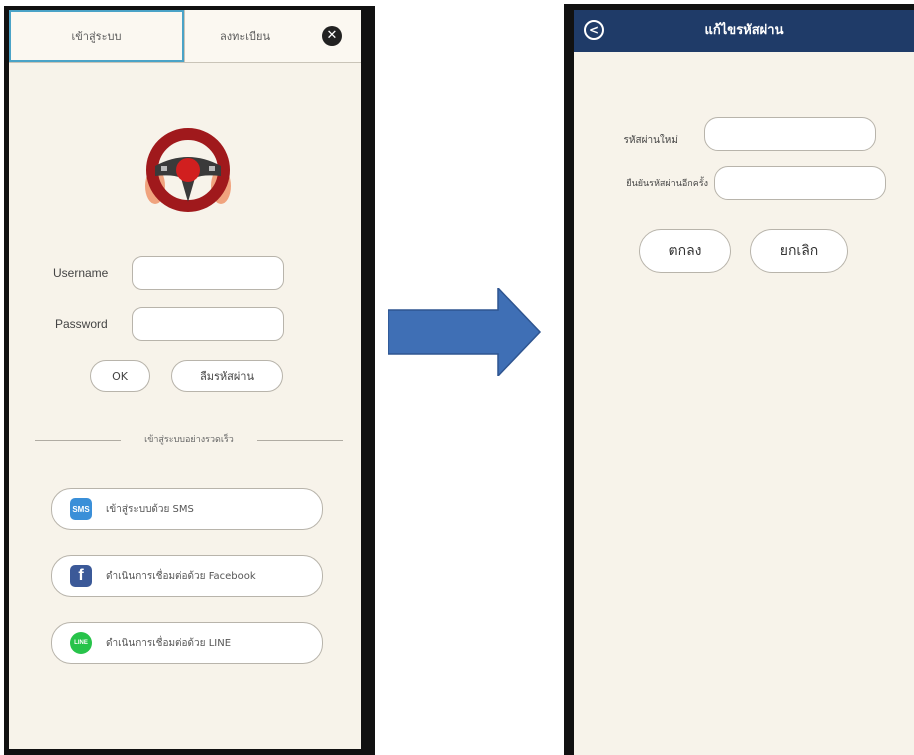  I want to click on sms-icon: SMS, so click(81, 509).